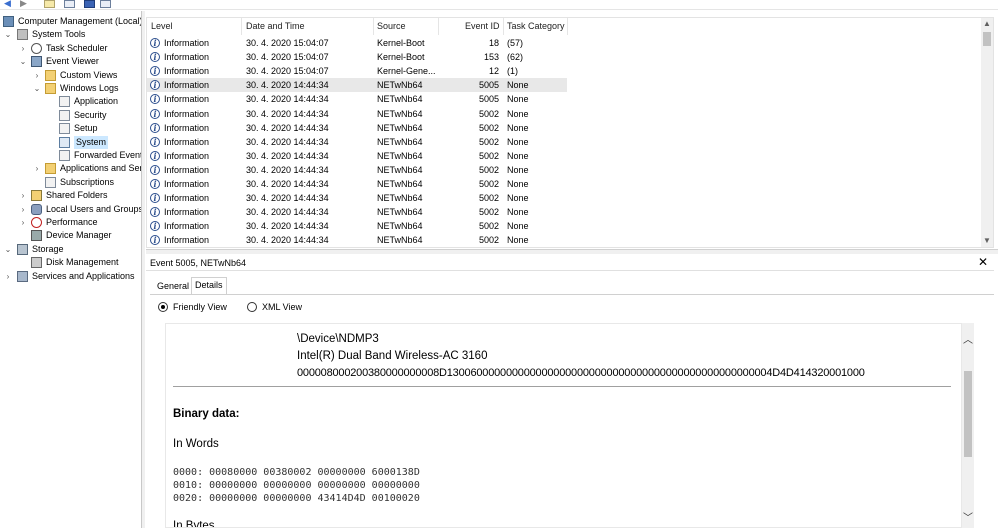  I want to click on binary-data-heading: Binary data:, so click(206, 414).